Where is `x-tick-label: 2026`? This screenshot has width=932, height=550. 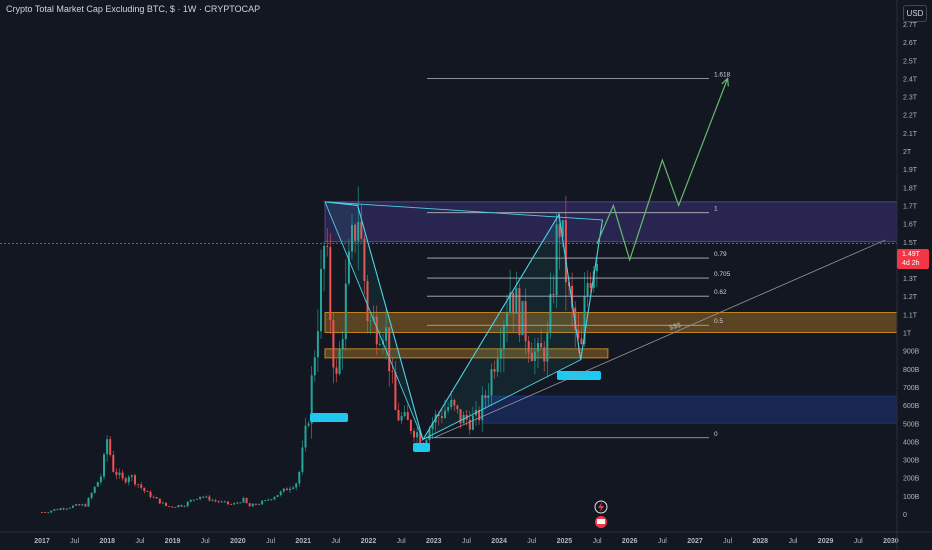
x-tick-label: 2026 is located at coordinates (630, 541).